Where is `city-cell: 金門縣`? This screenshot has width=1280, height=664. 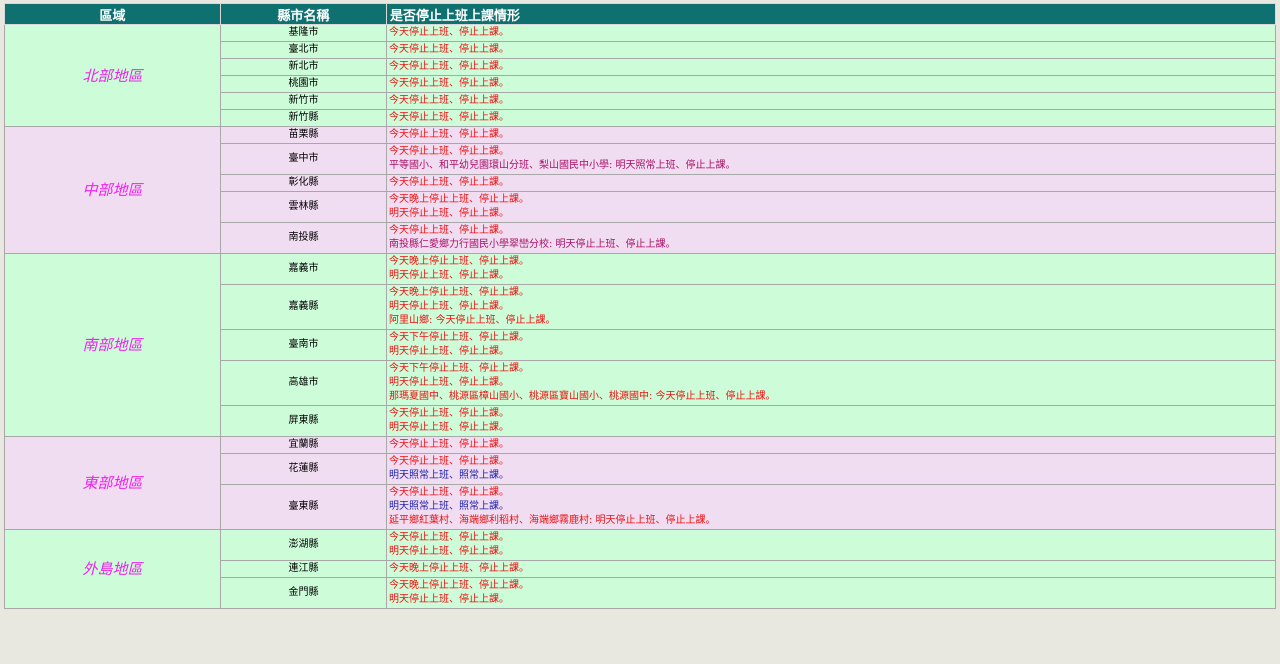
city-cell: 金門縣 is located at coordinates (303, 593).